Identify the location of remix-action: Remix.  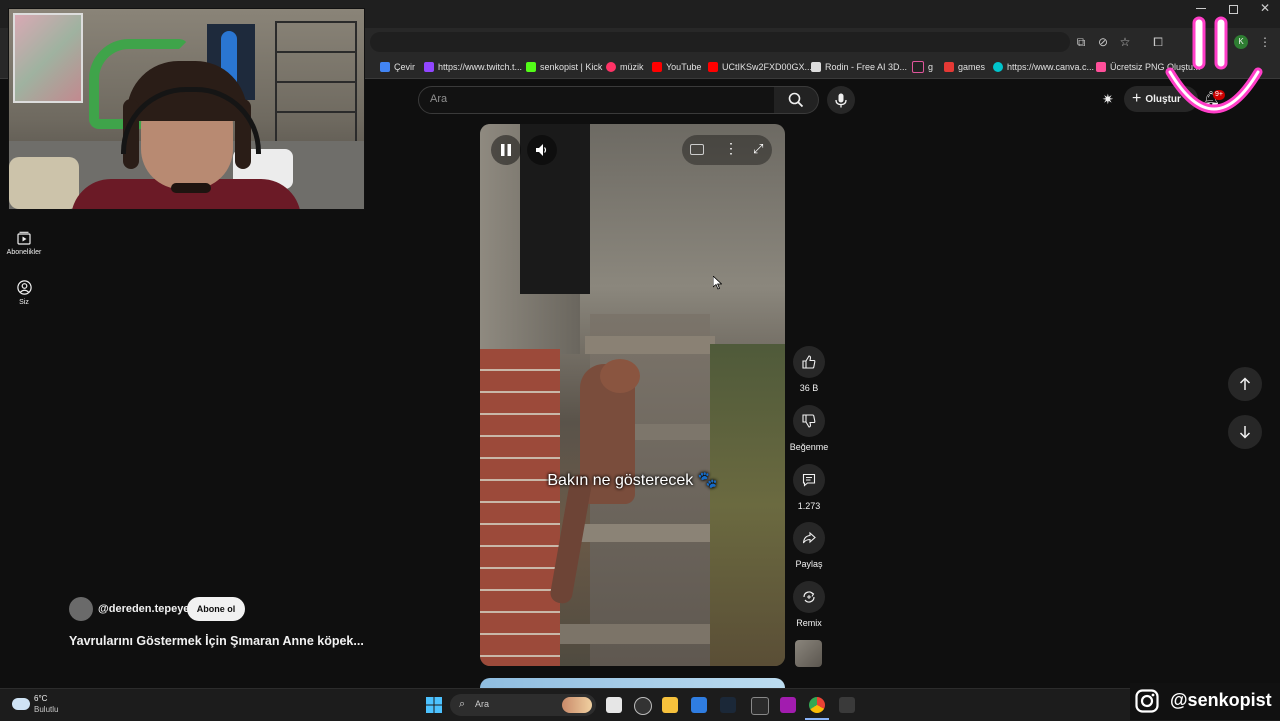
(809, 604).